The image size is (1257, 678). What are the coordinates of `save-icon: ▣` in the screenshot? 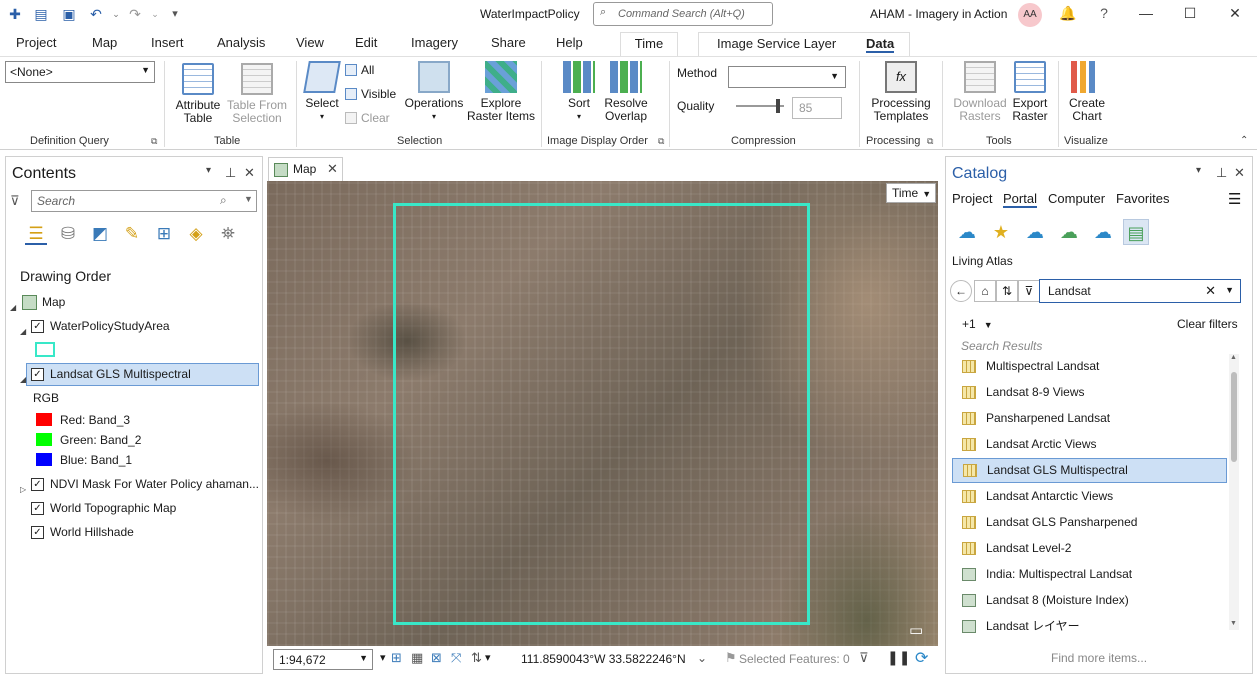 It's located at (69, 14).